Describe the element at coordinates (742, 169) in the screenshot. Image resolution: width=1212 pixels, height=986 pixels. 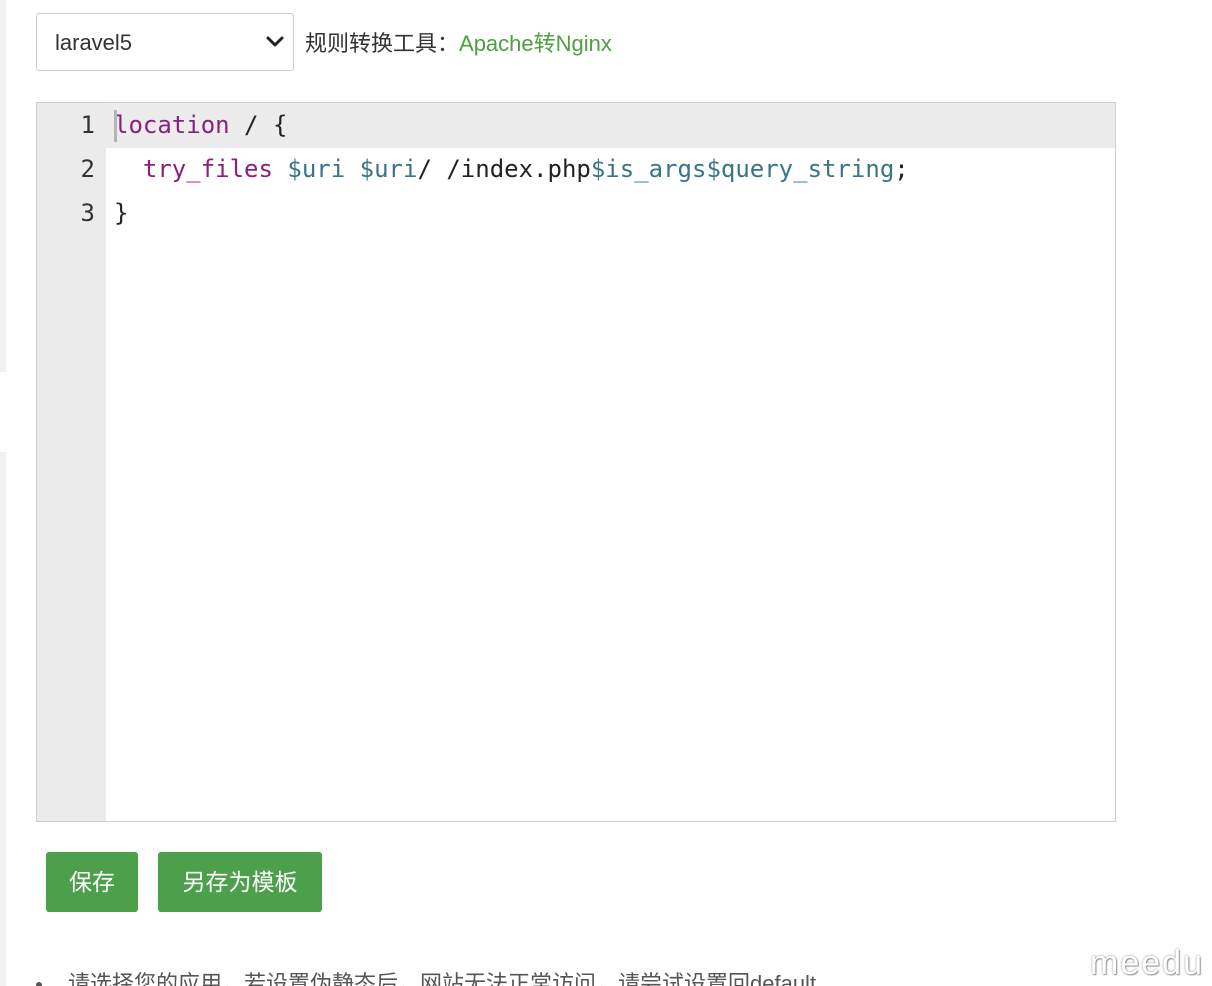
I see `code-token-variable: $is_args$query_string` at that location.